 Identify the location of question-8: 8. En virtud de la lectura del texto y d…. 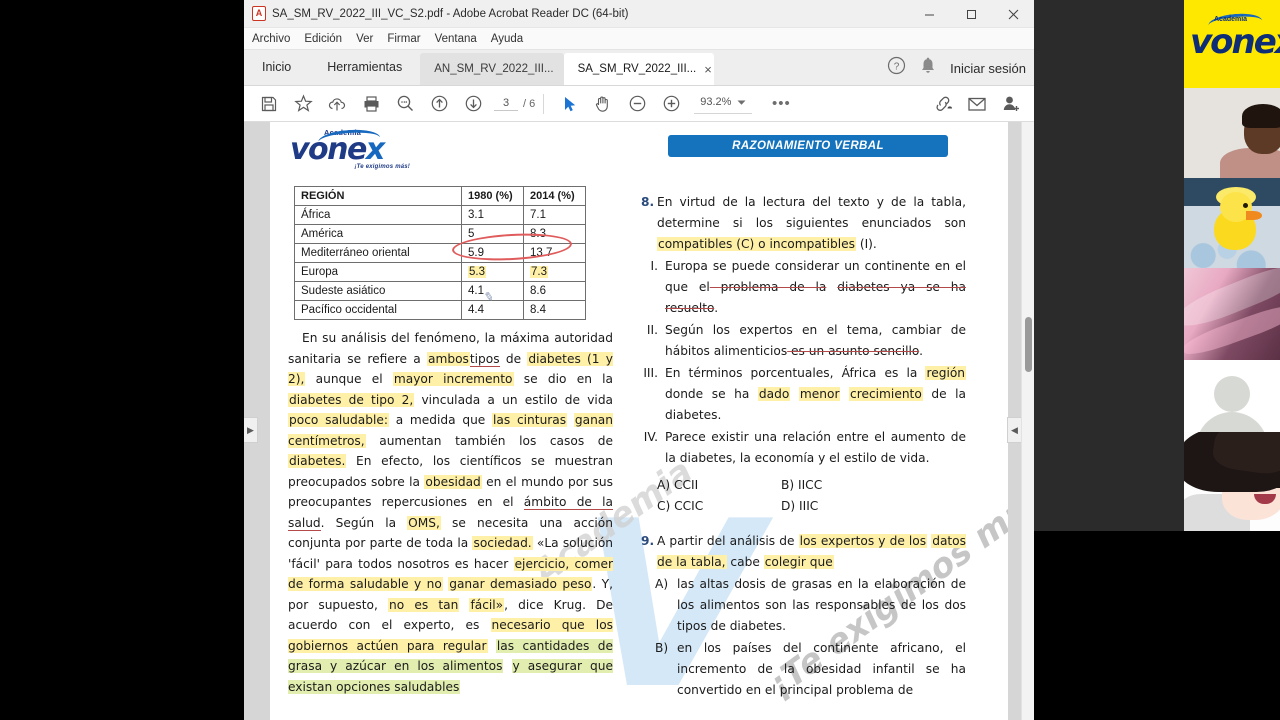
(804, 354).